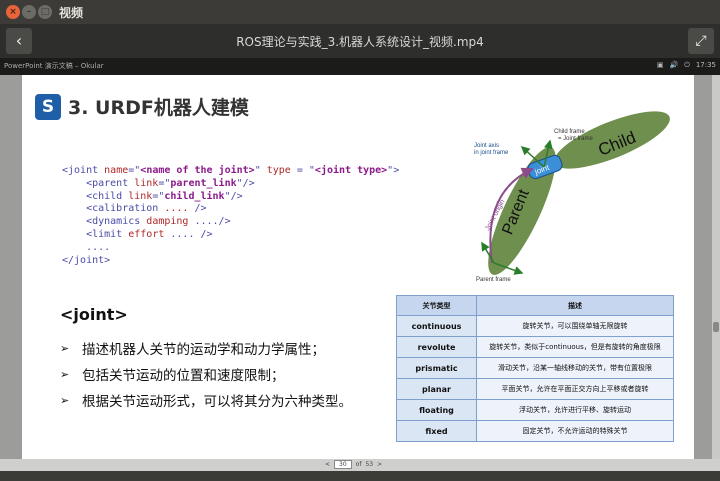 The width and height of the screenshot is (720, 481). I want to click on video-title: ROS理论与实践_3.机器人系统设计_视频.mp4, so click(360, 42).